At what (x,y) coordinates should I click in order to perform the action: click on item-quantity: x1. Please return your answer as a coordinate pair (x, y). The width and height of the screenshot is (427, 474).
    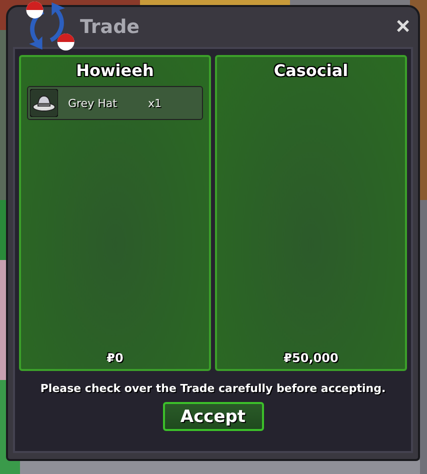
    Looking at the image, I should click on (155, 103).